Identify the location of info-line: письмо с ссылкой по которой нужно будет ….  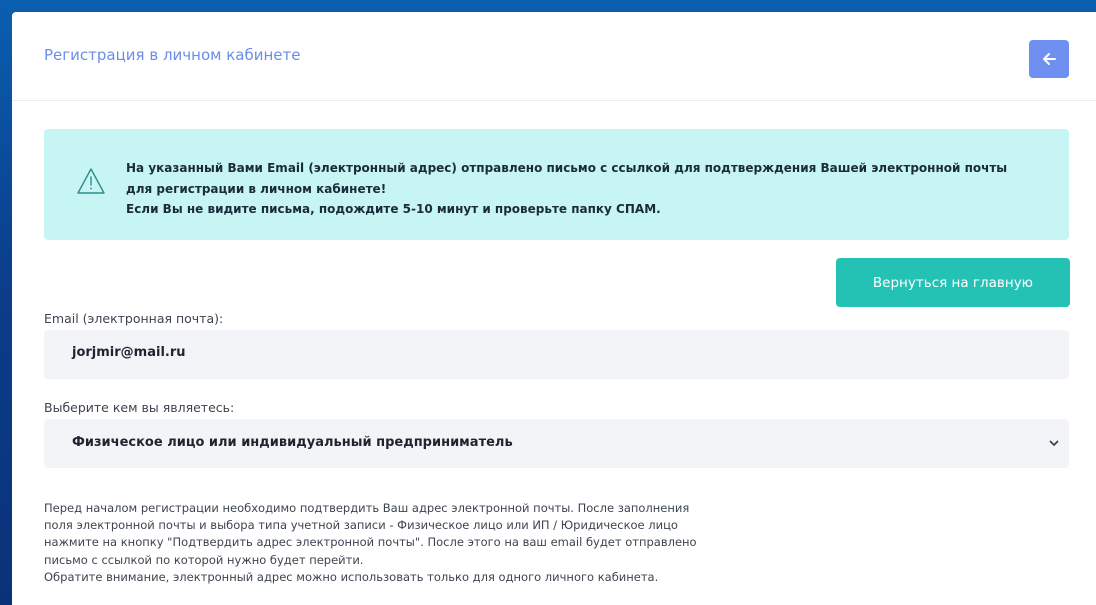
(204, 559).